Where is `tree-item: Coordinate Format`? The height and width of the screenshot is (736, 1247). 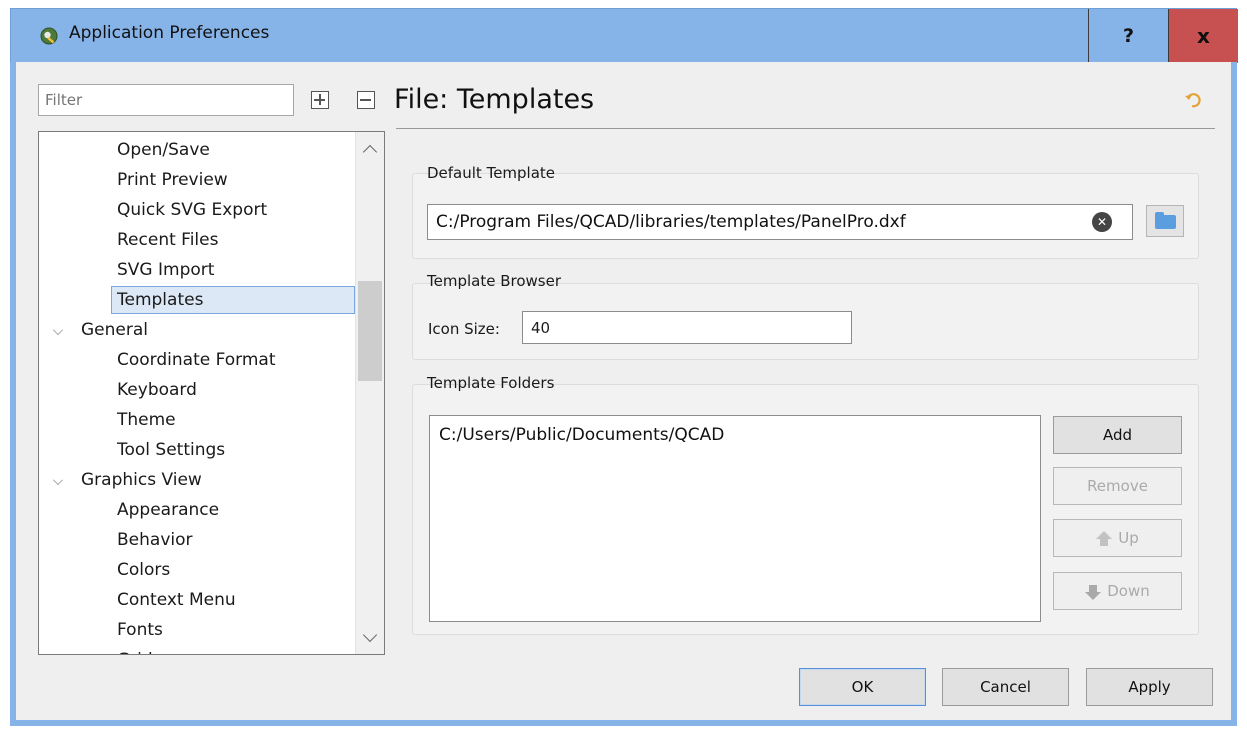
tree-item: Coordinate Format is located at coordinates (197, 360).